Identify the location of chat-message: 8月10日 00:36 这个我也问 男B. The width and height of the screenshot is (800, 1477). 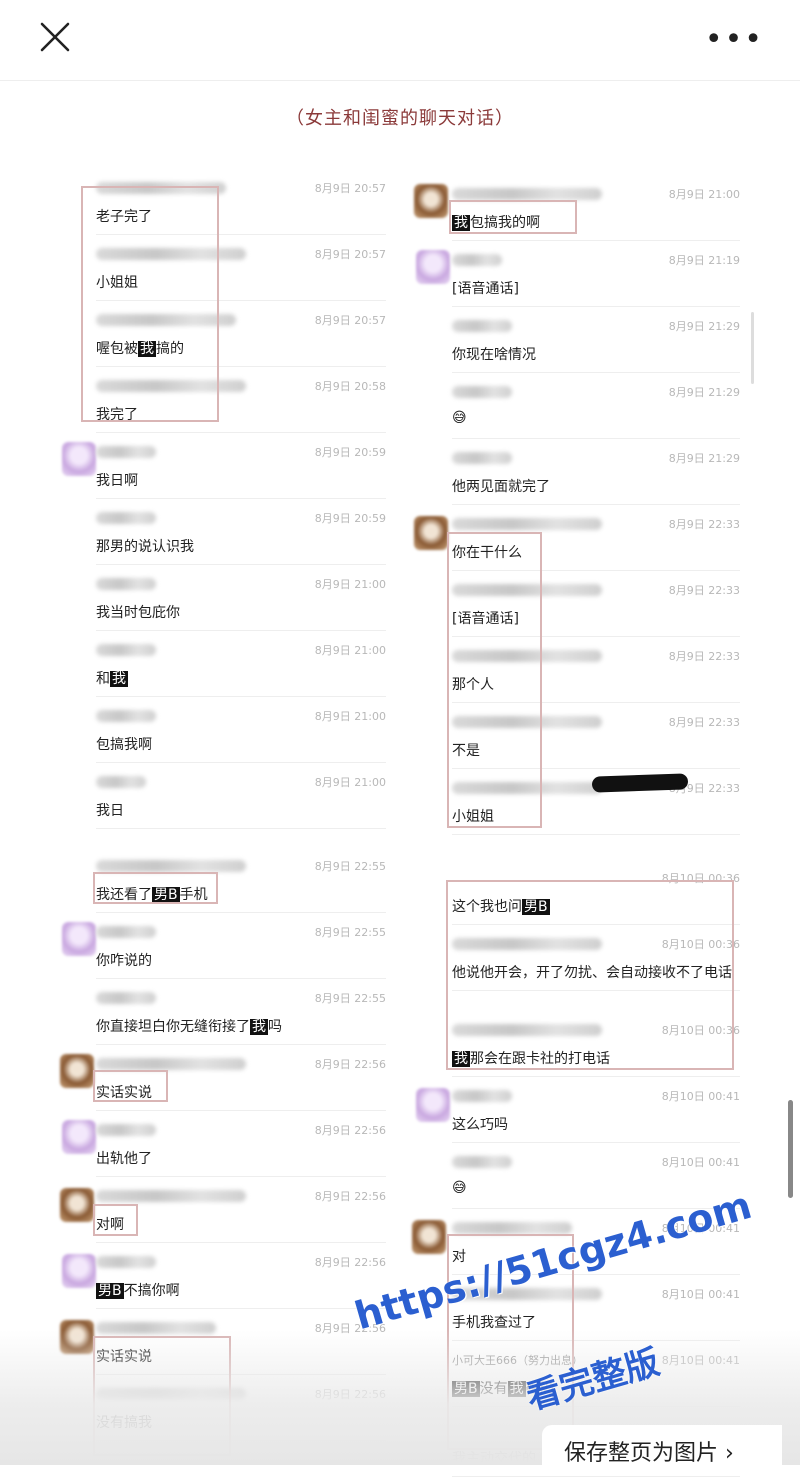
(596, 891).